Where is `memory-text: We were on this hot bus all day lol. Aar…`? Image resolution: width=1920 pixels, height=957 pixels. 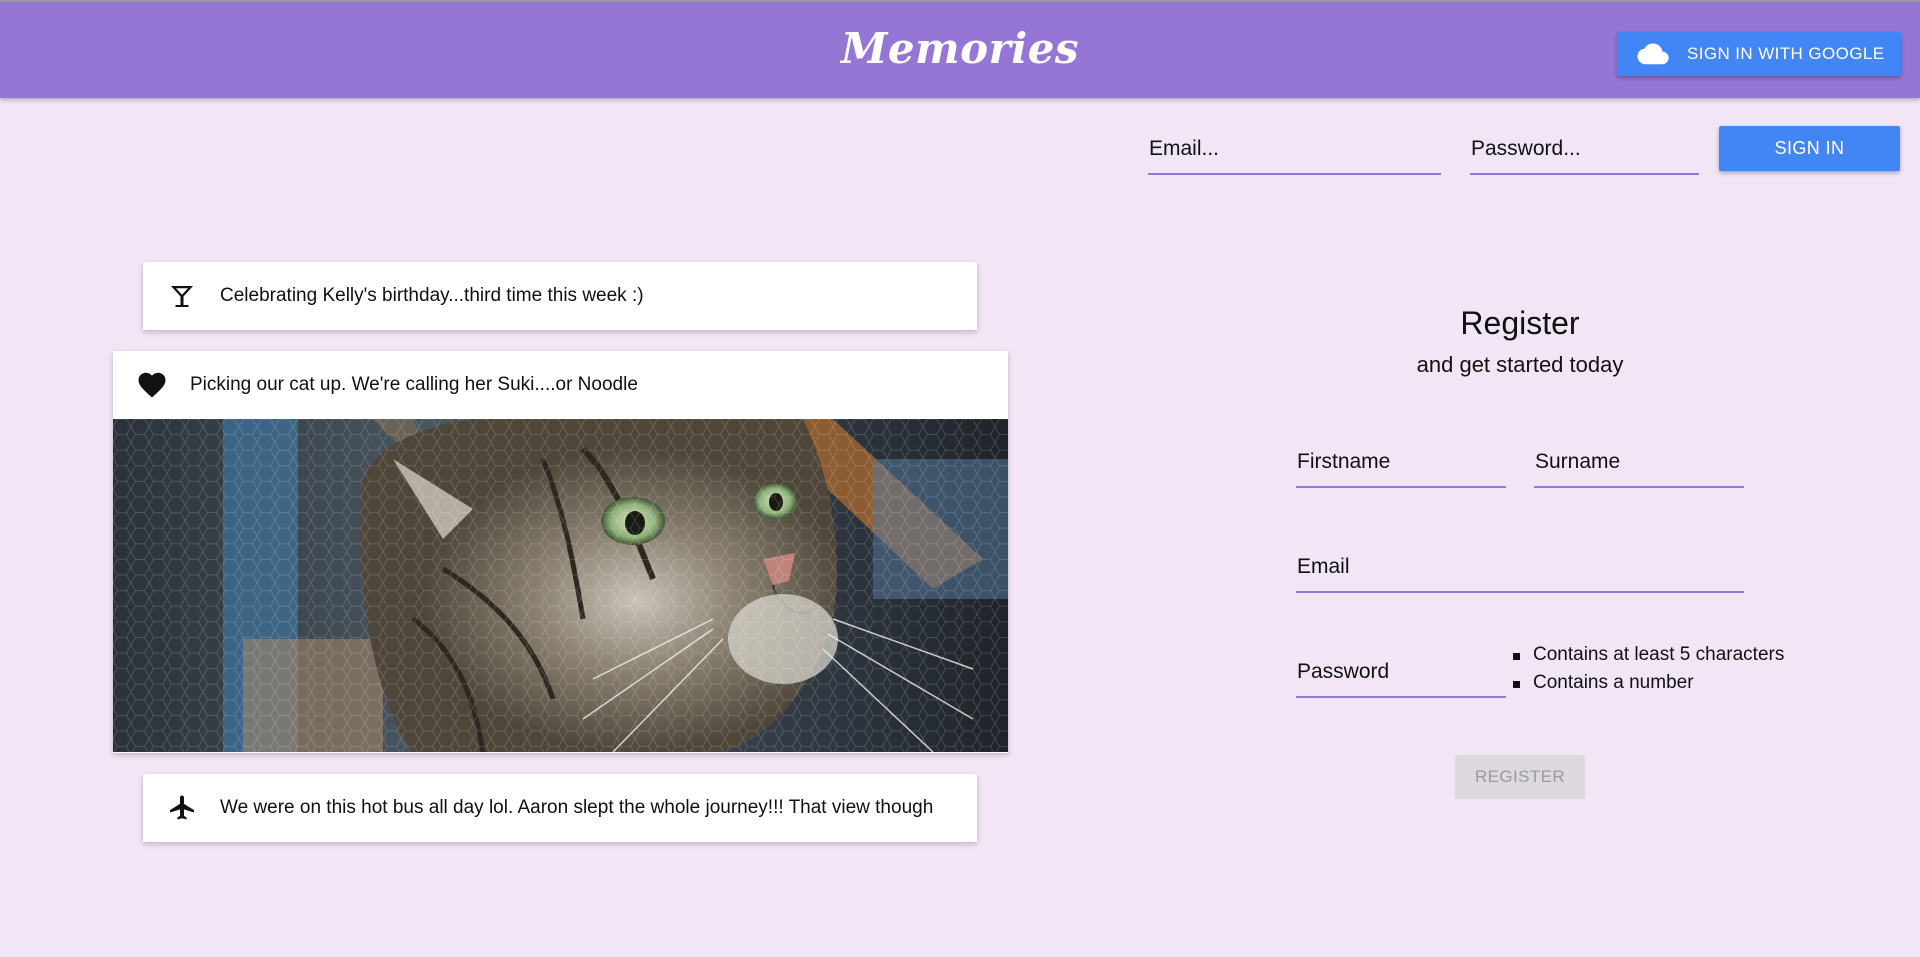
memory-text: We were on this hot bus all day lol. Aar… is located at coordinates (577, 807).